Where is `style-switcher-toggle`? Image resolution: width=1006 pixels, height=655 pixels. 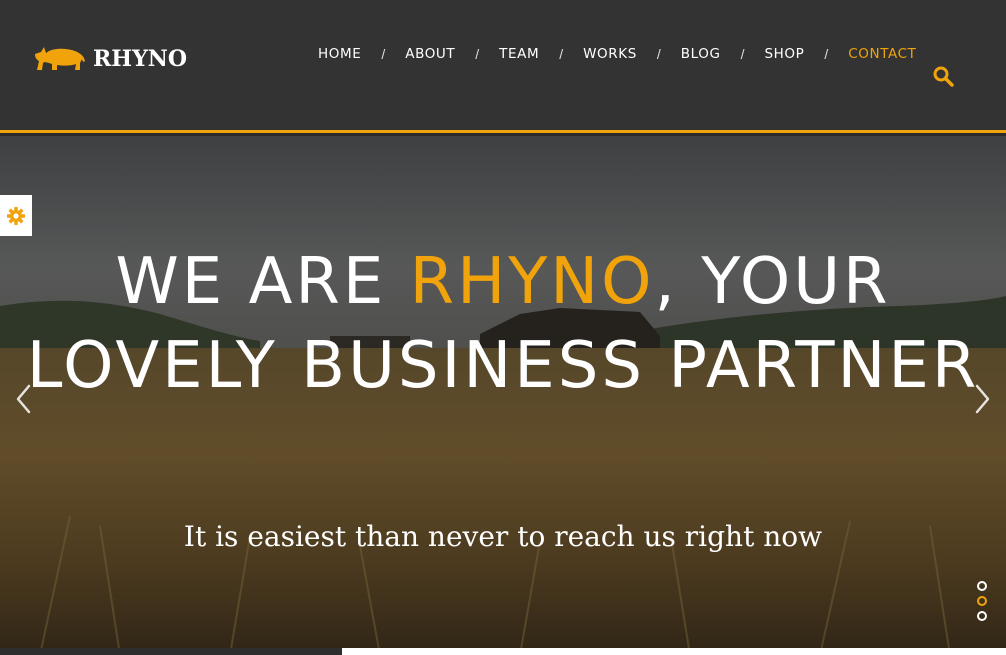
style-switcher-toggle is located at coordinates (16, 215).